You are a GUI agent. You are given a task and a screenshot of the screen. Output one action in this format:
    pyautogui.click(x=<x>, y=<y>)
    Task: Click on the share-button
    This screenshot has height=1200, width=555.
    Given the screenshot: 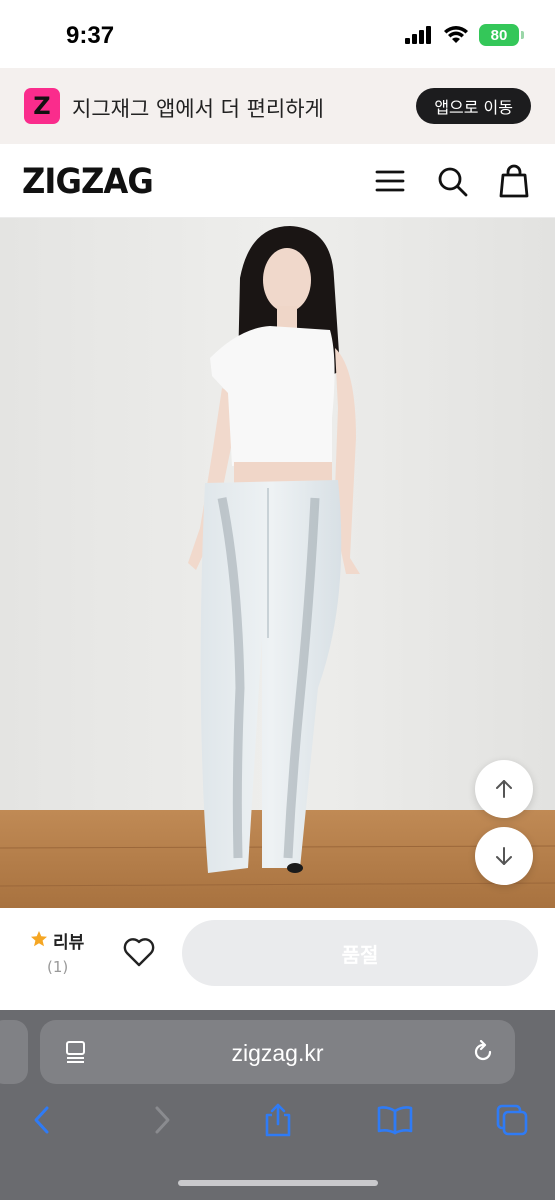 What is the action you would take?
    pyautogui.click(x=278, y=1120)
    